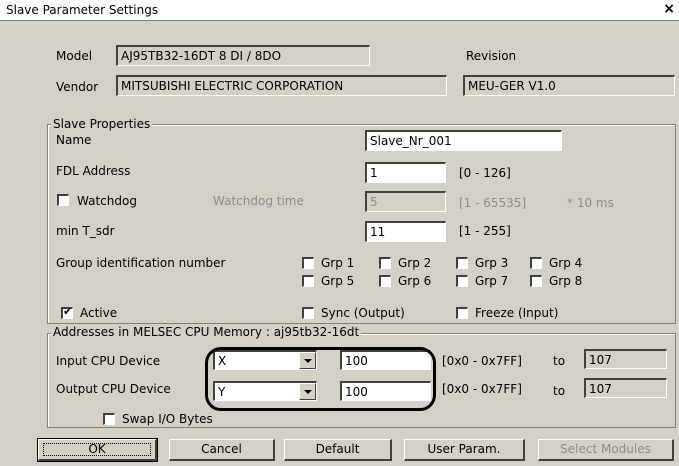 This screenshot has width=679, height=466. I want to click on output-to-label: to, so click(559, 391).